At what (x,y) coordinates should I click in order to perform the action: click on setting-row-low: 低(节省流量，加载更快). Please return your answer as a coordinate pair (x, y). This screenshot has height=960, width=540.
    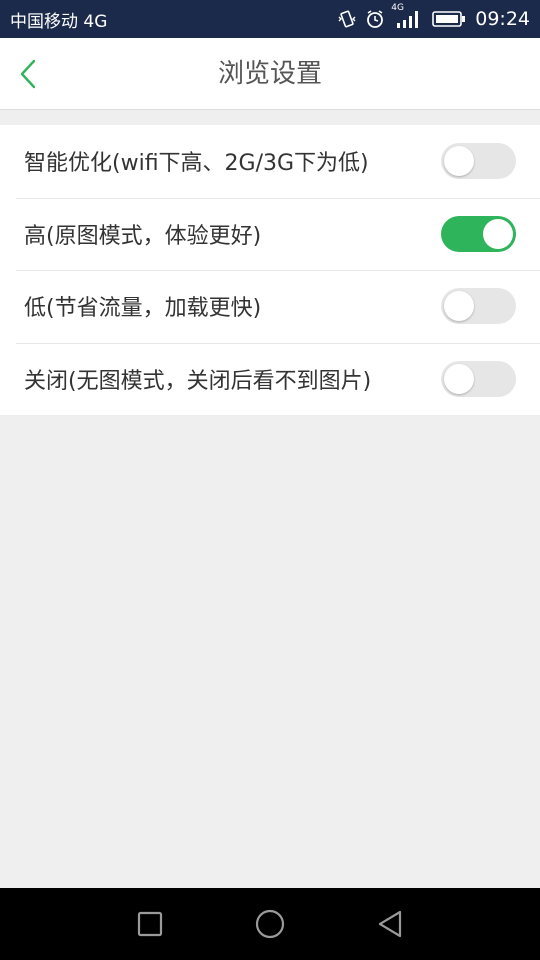
    Looking at the image, I should click on (270, 306).